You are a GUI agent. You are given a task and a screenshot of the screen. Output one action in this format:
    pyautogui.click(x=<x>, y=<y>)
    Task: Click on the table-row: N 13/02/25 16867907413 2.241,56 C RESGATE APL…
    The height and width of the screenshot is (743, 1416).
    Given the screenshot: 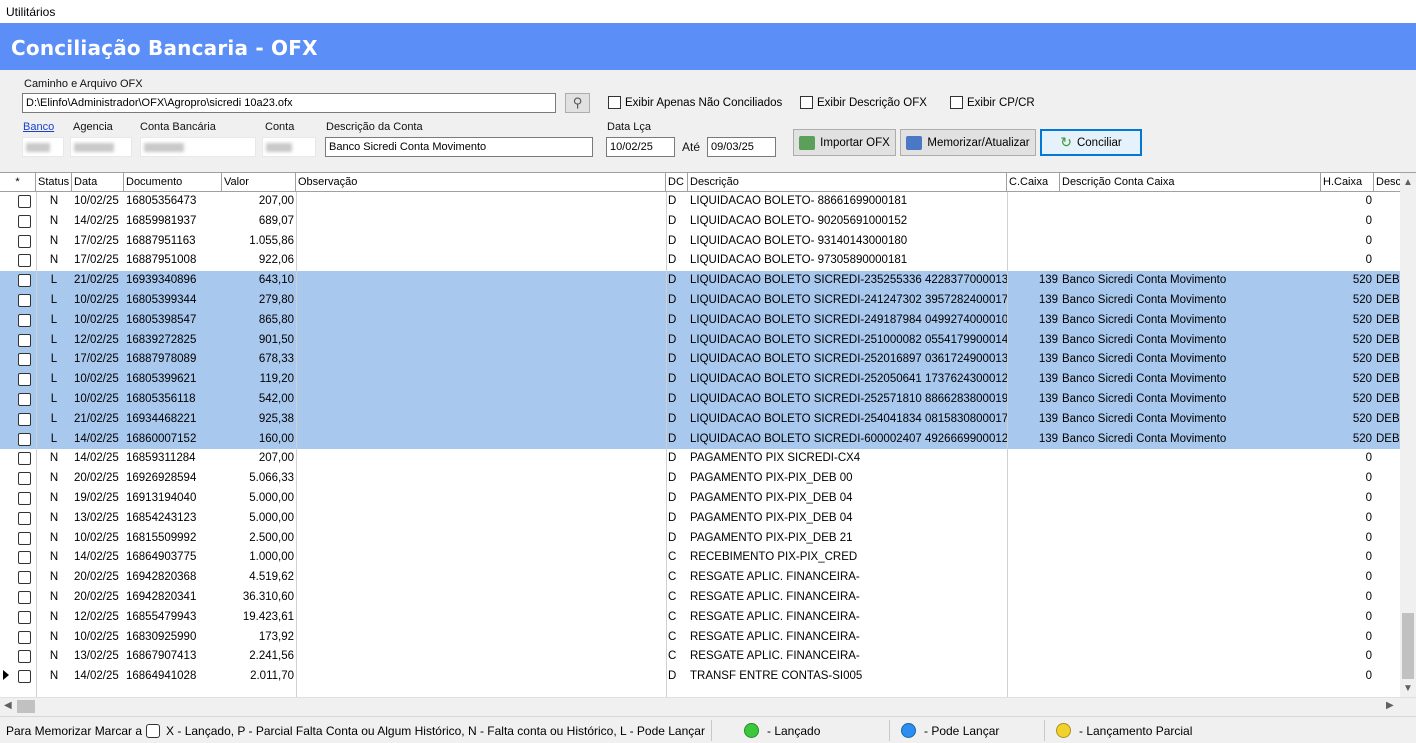 What is the action you would take?
    pyautogui.click(x=700, y=657)
    